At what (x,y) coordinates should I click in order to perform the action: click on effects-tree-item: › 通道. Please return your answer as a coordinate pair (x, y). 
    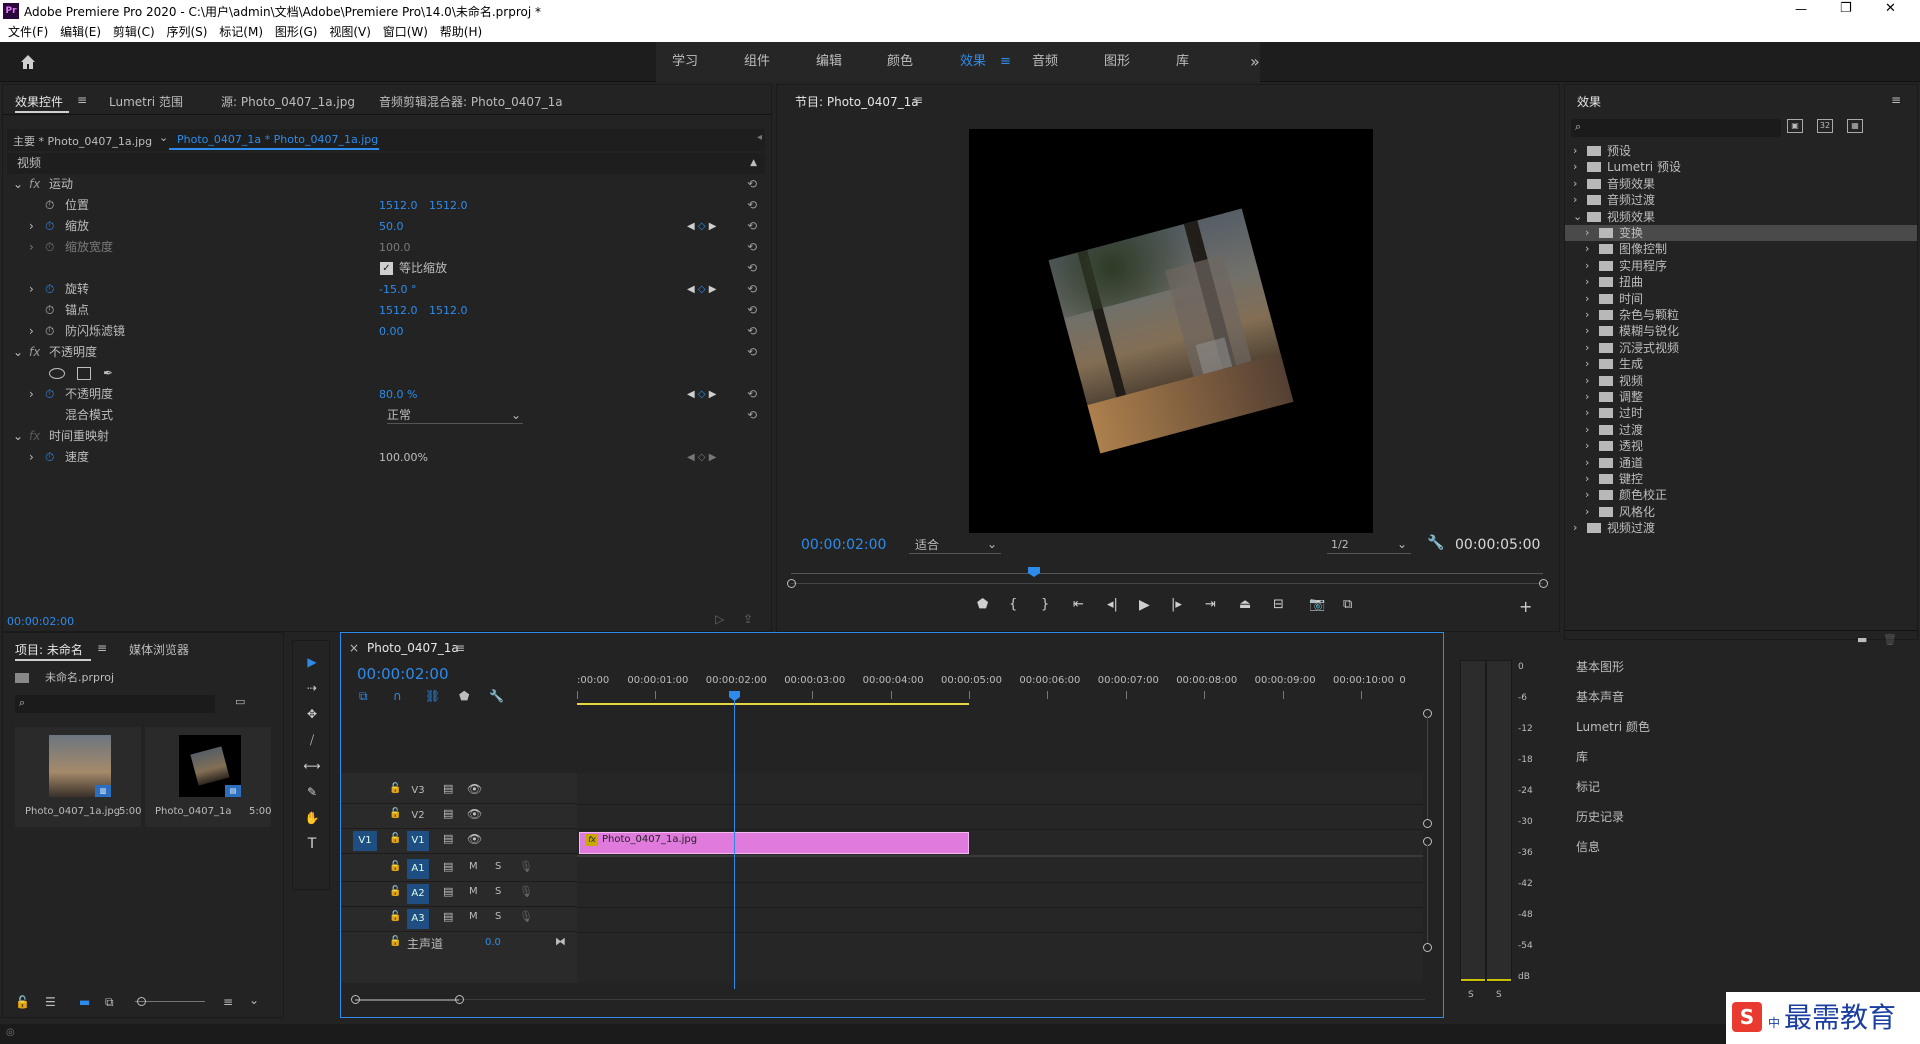
    Looking at the image, I should click on (1741, 463).